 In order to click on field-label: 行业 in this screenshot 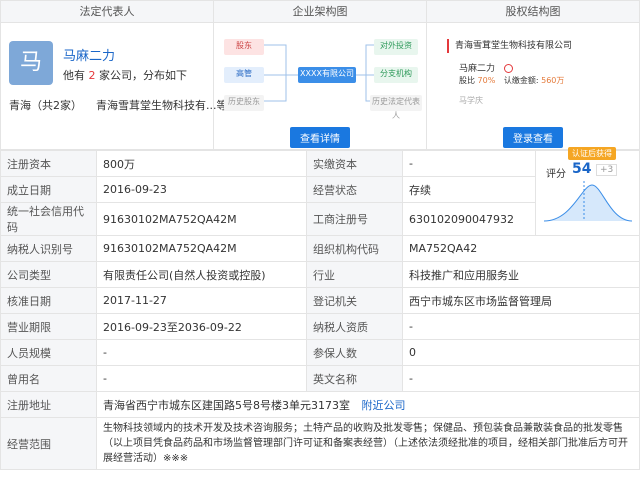, I will do `click(354, 274)`.